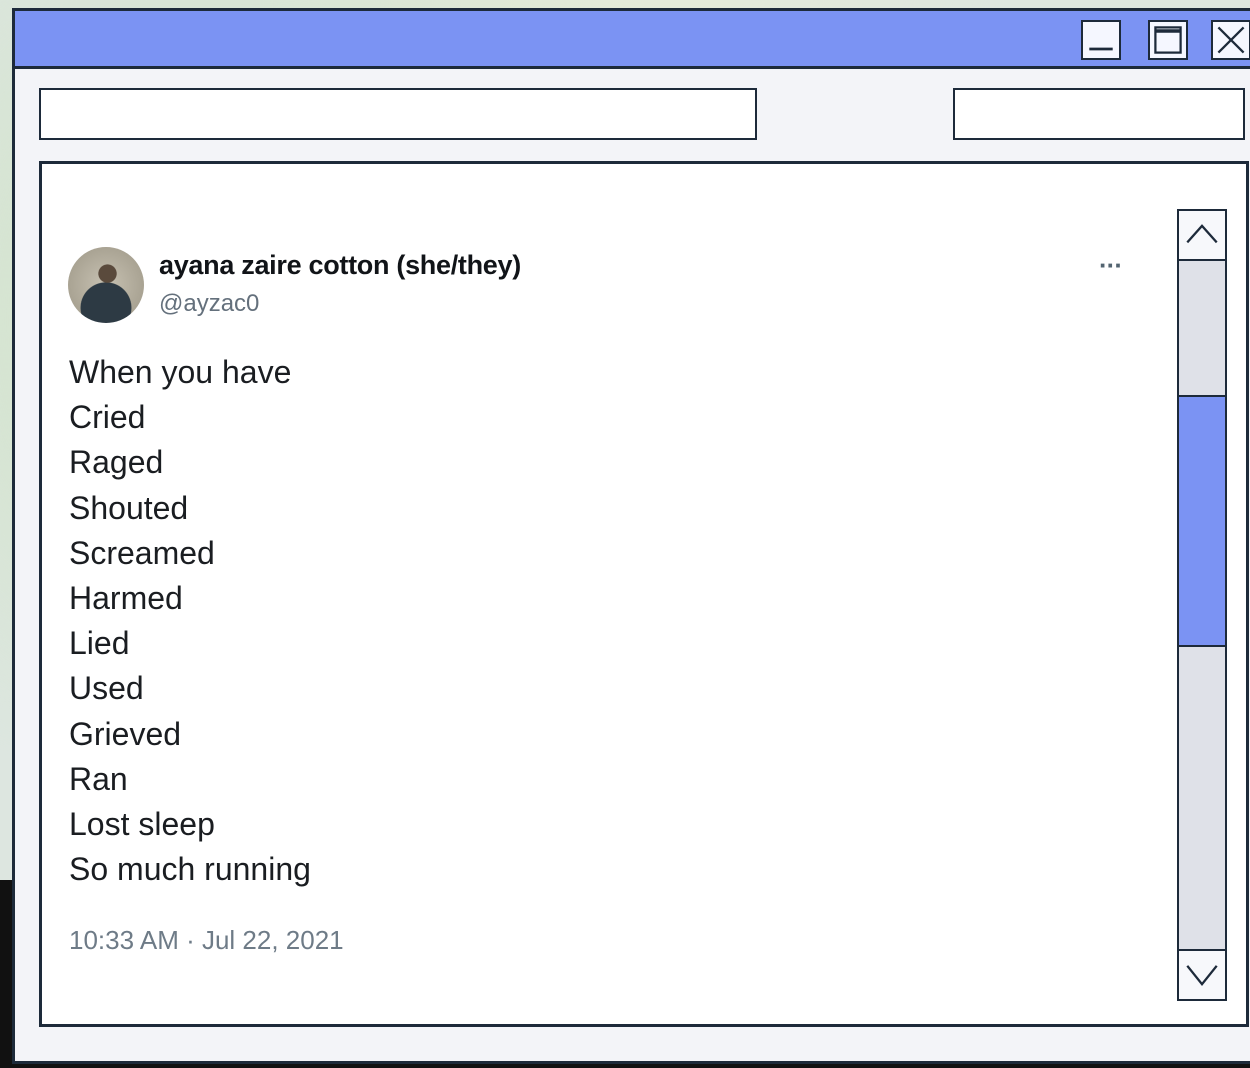 The image size is (1250, 1068). What do you see at coordinates (1101, 49) in the screenshot?
I see `minimize-icon` at bounding box center [1101, 49].